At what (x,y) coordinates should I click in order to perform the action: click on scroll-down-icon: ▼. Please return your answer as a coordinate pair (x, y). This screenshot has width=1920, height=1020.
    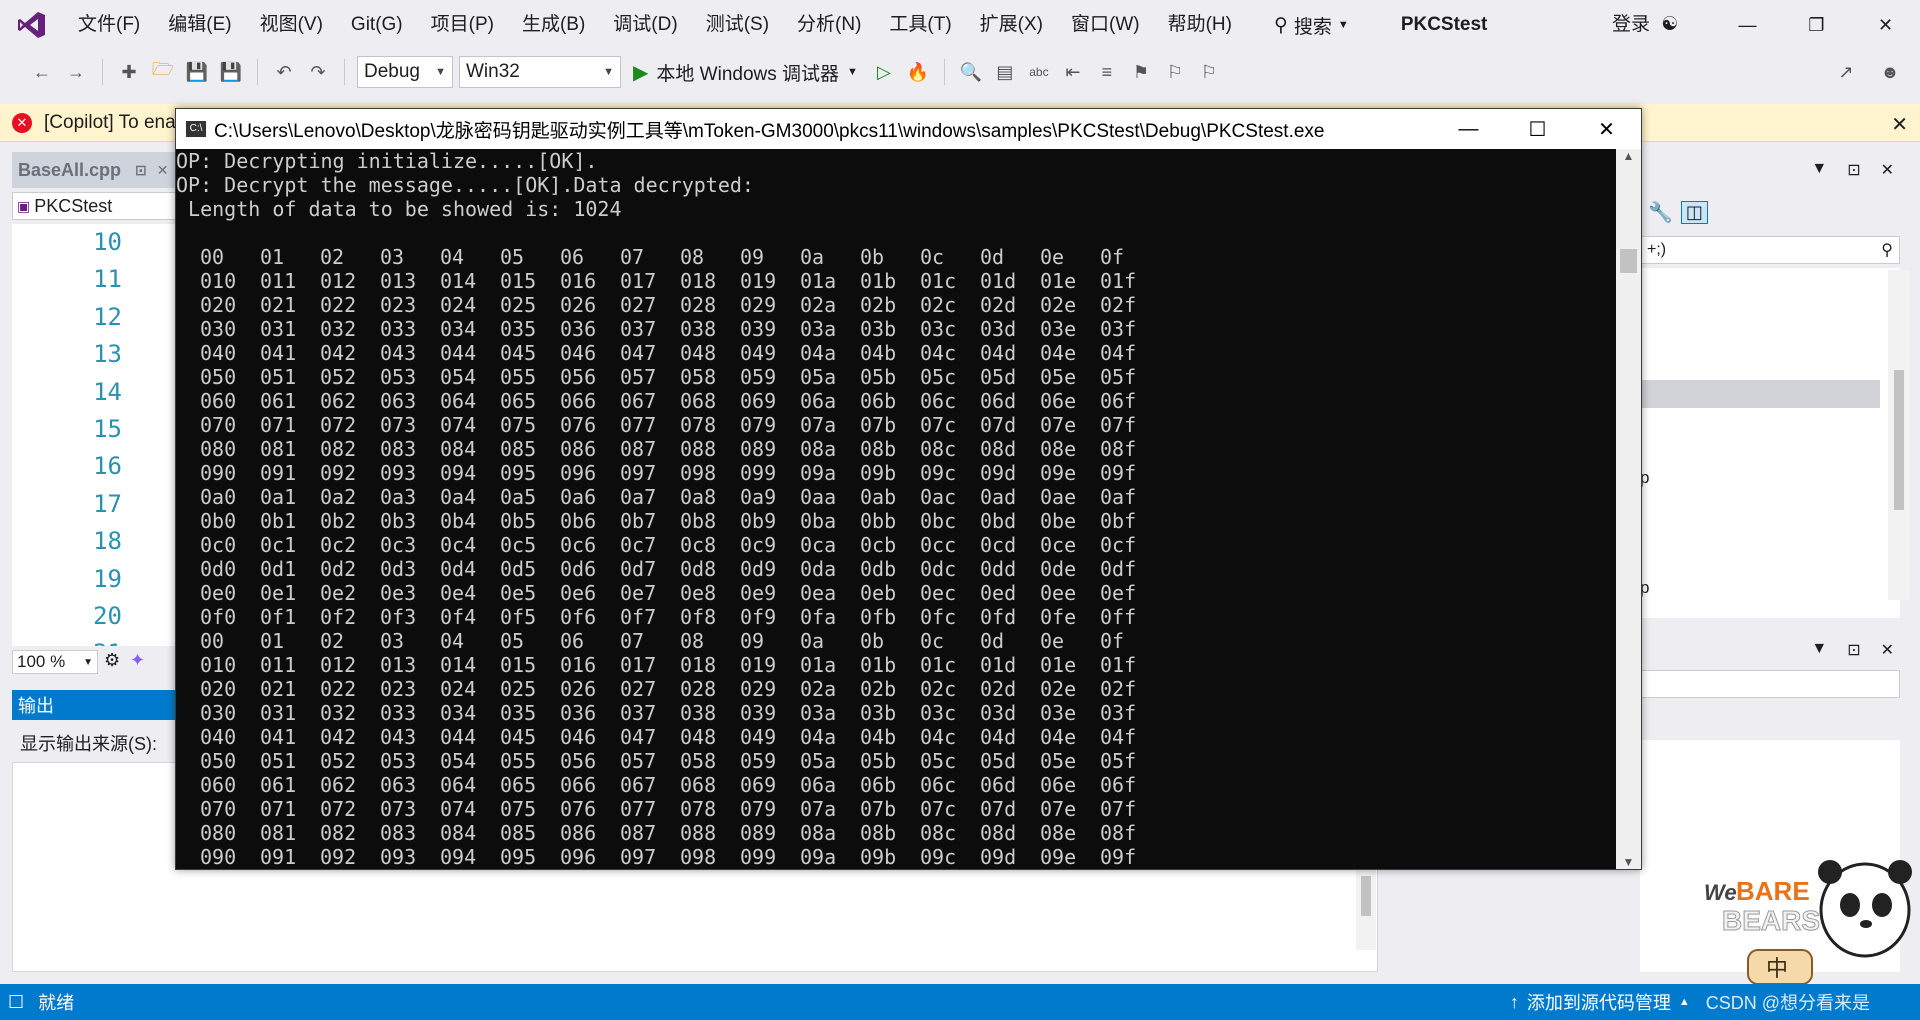
    Looking at the image, I should click on (1628, 862).